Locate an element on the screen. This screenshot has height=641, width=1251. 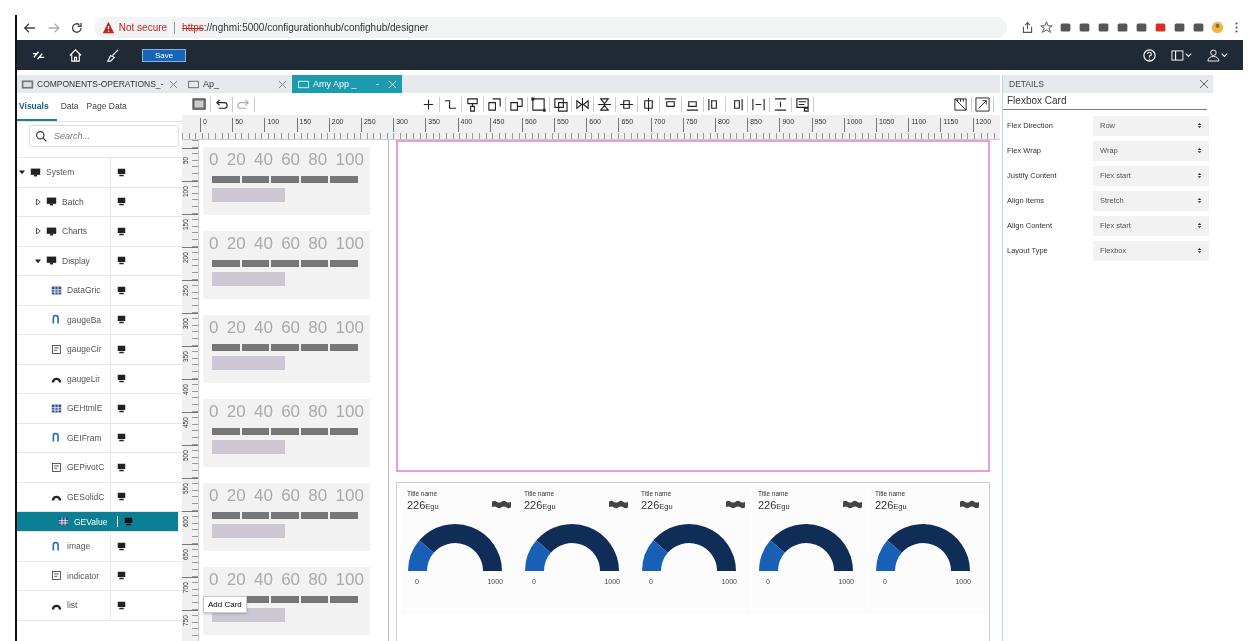
home-icon is located at coordinates (75, 55).